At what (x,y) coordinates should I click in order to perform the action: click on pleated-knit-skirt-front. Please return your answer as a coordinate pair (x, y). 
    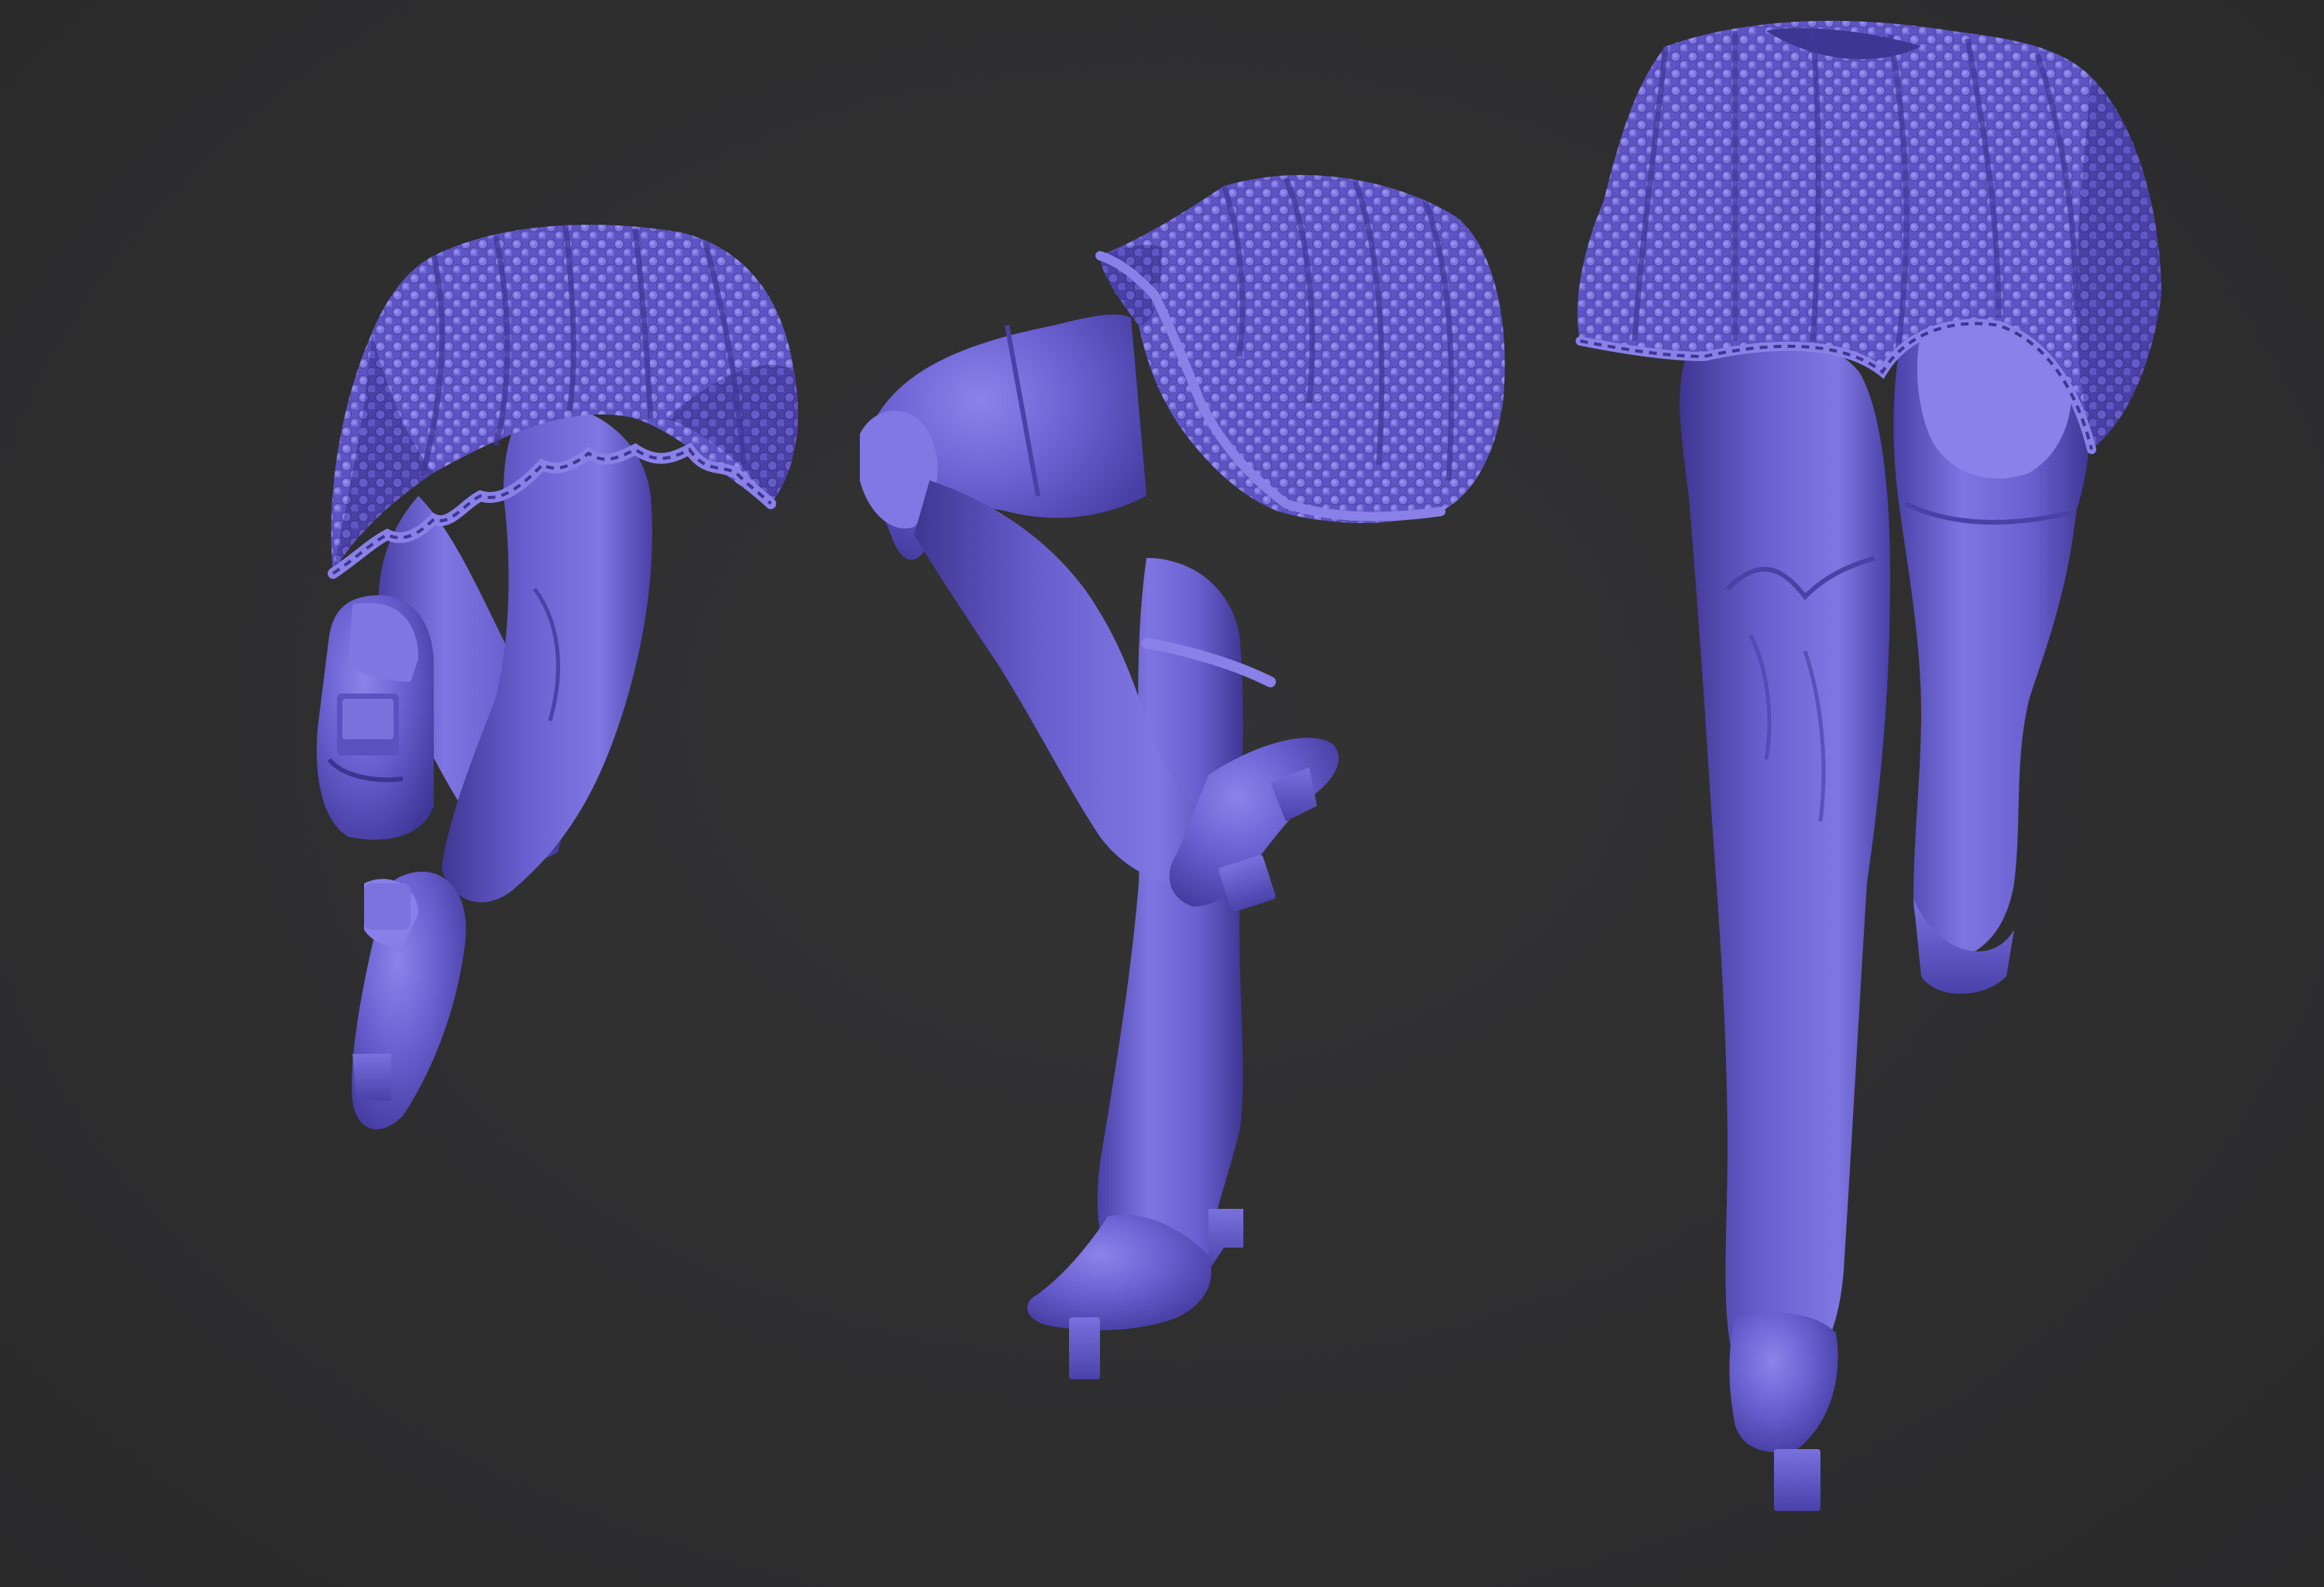
    Looking at the image, I should click on (1868, 237).